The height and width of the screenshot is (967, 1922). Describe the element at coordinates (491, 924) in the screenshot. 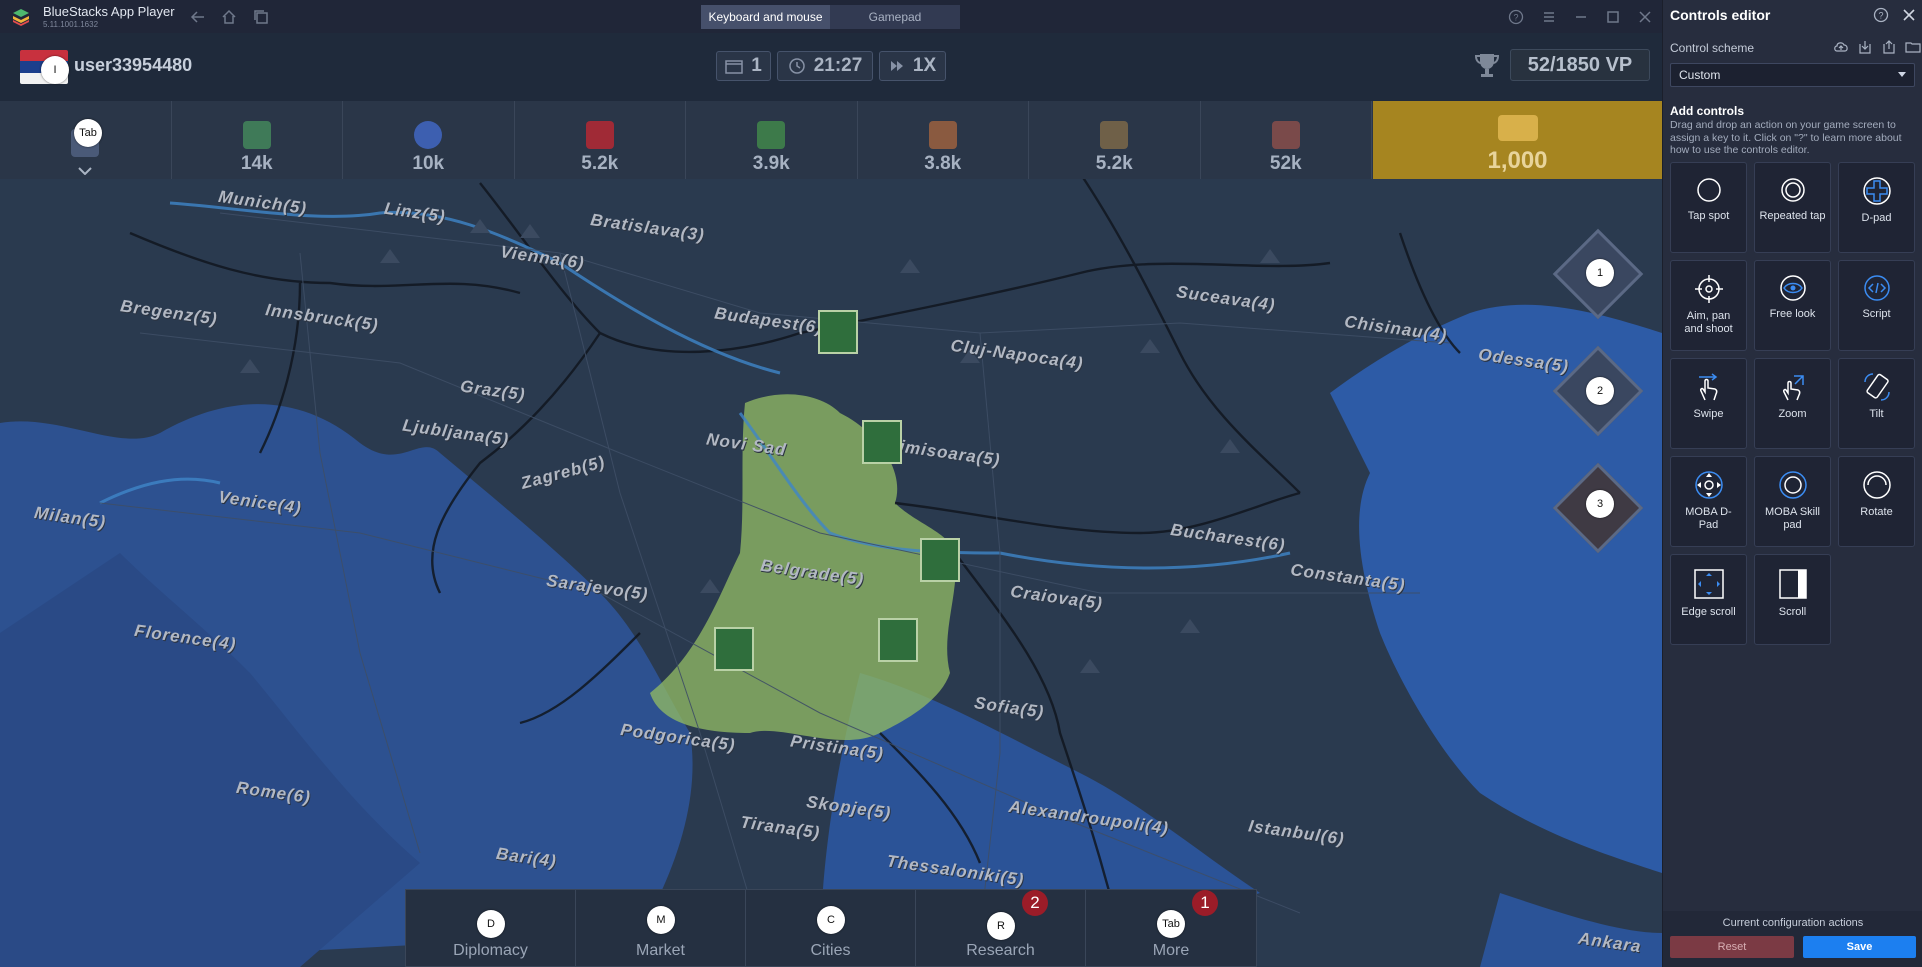

I see `nav-key-badge: D` at that location.